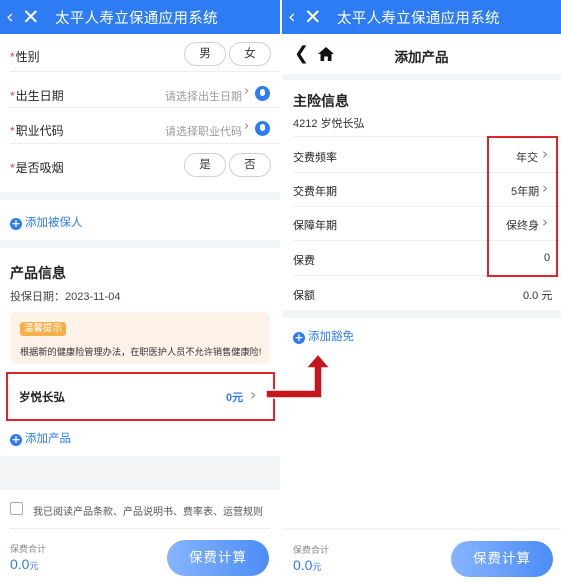 The image size is (561, 584). I want to click on gender-male-option: 男, so click(205, 54).